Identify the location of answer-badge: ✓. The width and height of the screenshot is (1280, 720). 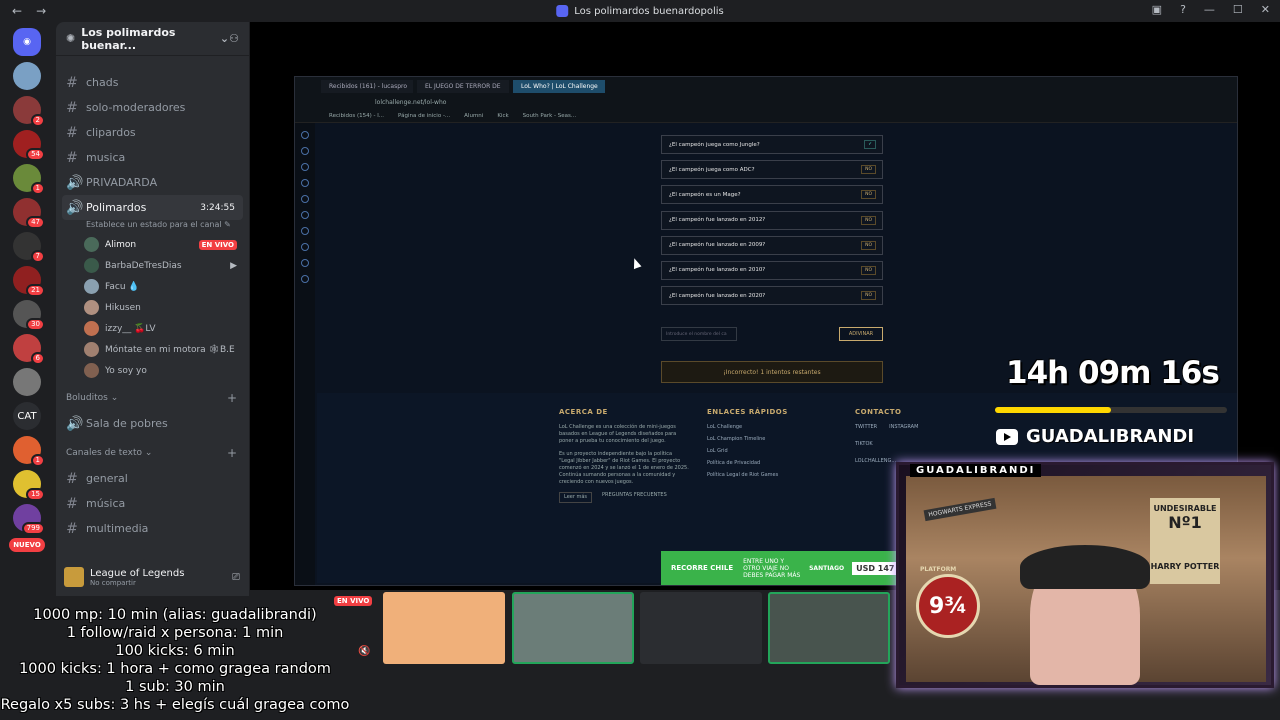
(870, 144).